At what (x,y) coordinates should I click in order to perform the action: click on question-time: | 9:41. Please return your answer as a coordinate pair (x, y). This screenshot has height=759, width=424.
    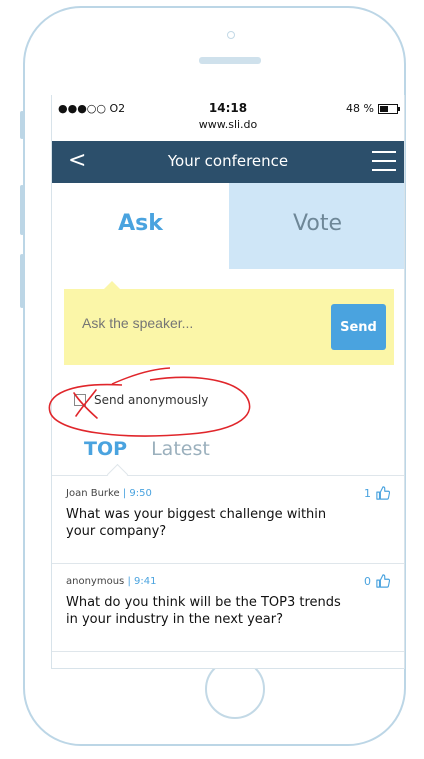
    Looking at the image, I should click on (142, 581).